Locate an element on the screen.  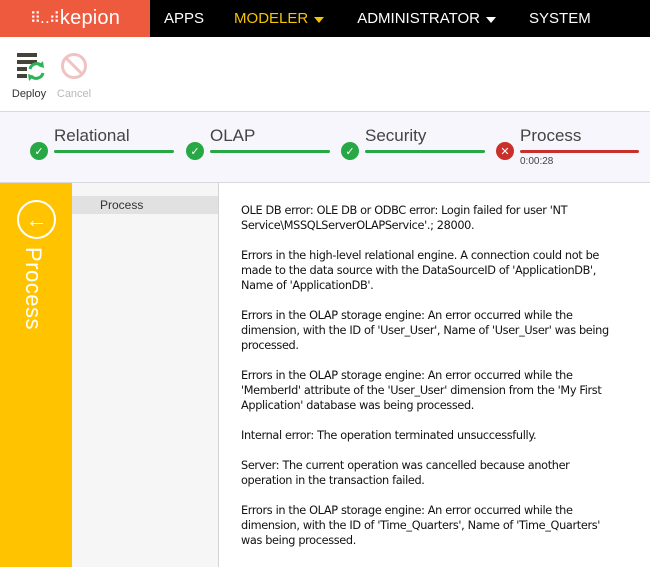
nav-administrator-label: ADMINISTRATOR is located at coordinates (419, 18).